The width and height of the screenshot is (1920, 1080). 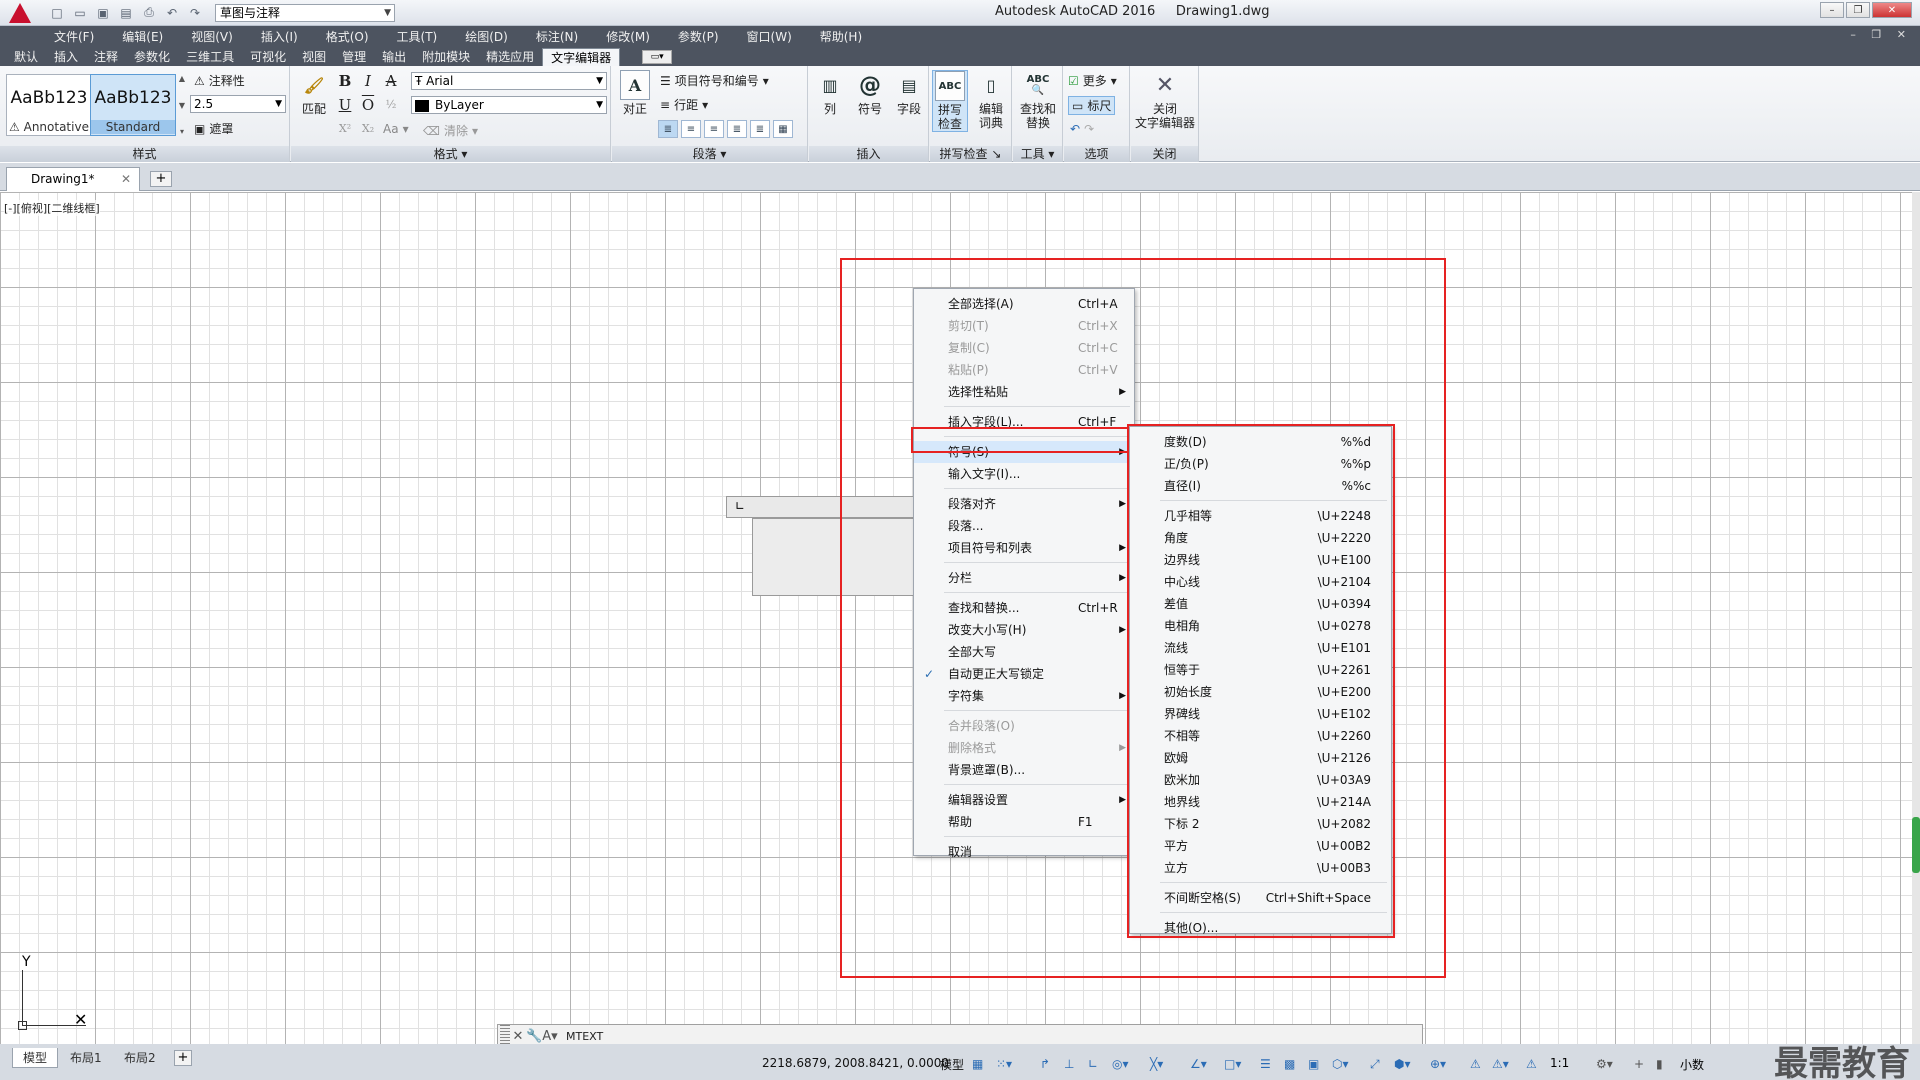 What do you see at coordinates (657, 57) in the screenshot?
I see `ribbon-toggle-icon: ▭▾` at bounding box center [657, 57].